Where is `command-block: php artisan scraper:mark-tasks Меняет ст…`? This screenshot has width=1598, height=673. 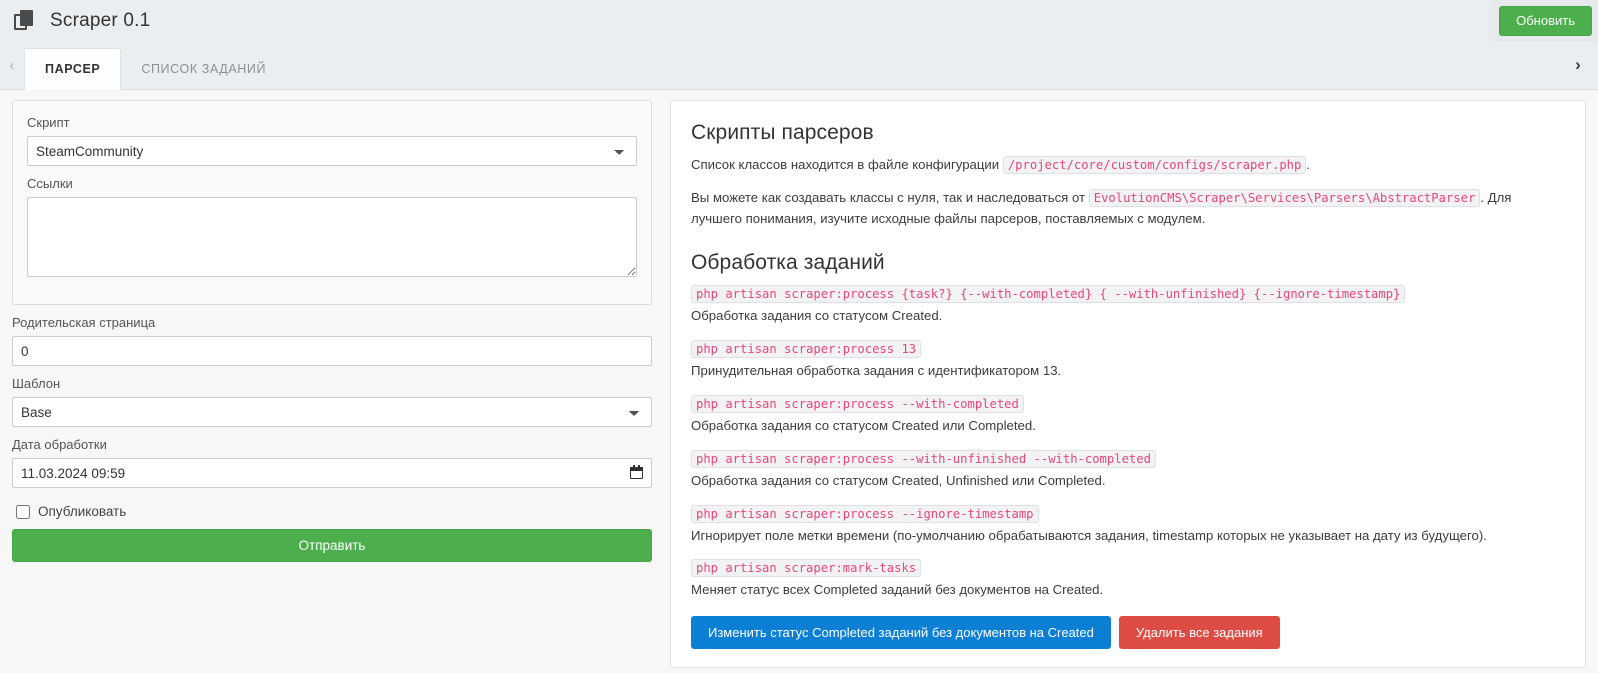
command-block: php artisan scraper:mark-tasks Меняет ст… is located at coordinates (1128, 579).